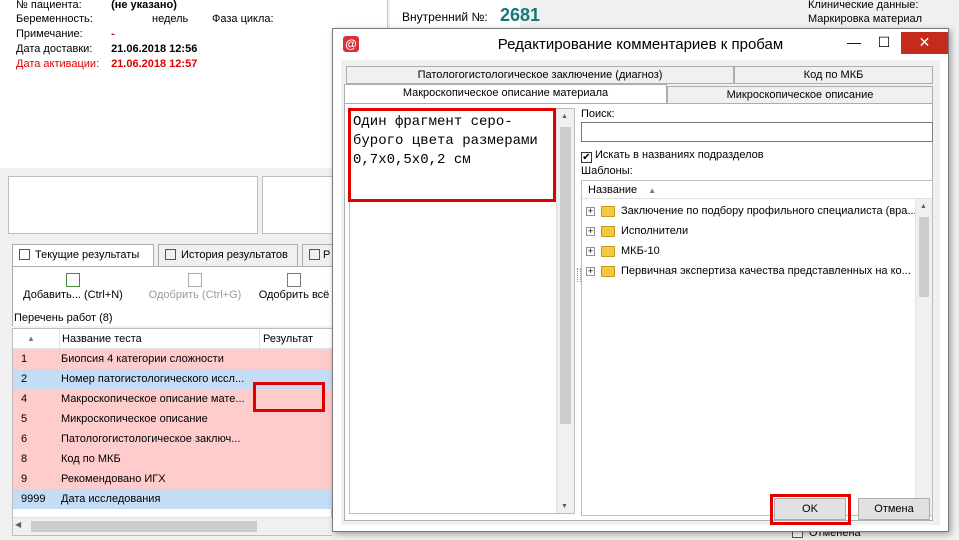 Image resolution: width=959 pixels, height=540 pixels. What do you see at coordinates (142, 359) in the screenshot?
I see `row-test-name: Биопсия 4 категории сложности` at bounding box center [142, 359].